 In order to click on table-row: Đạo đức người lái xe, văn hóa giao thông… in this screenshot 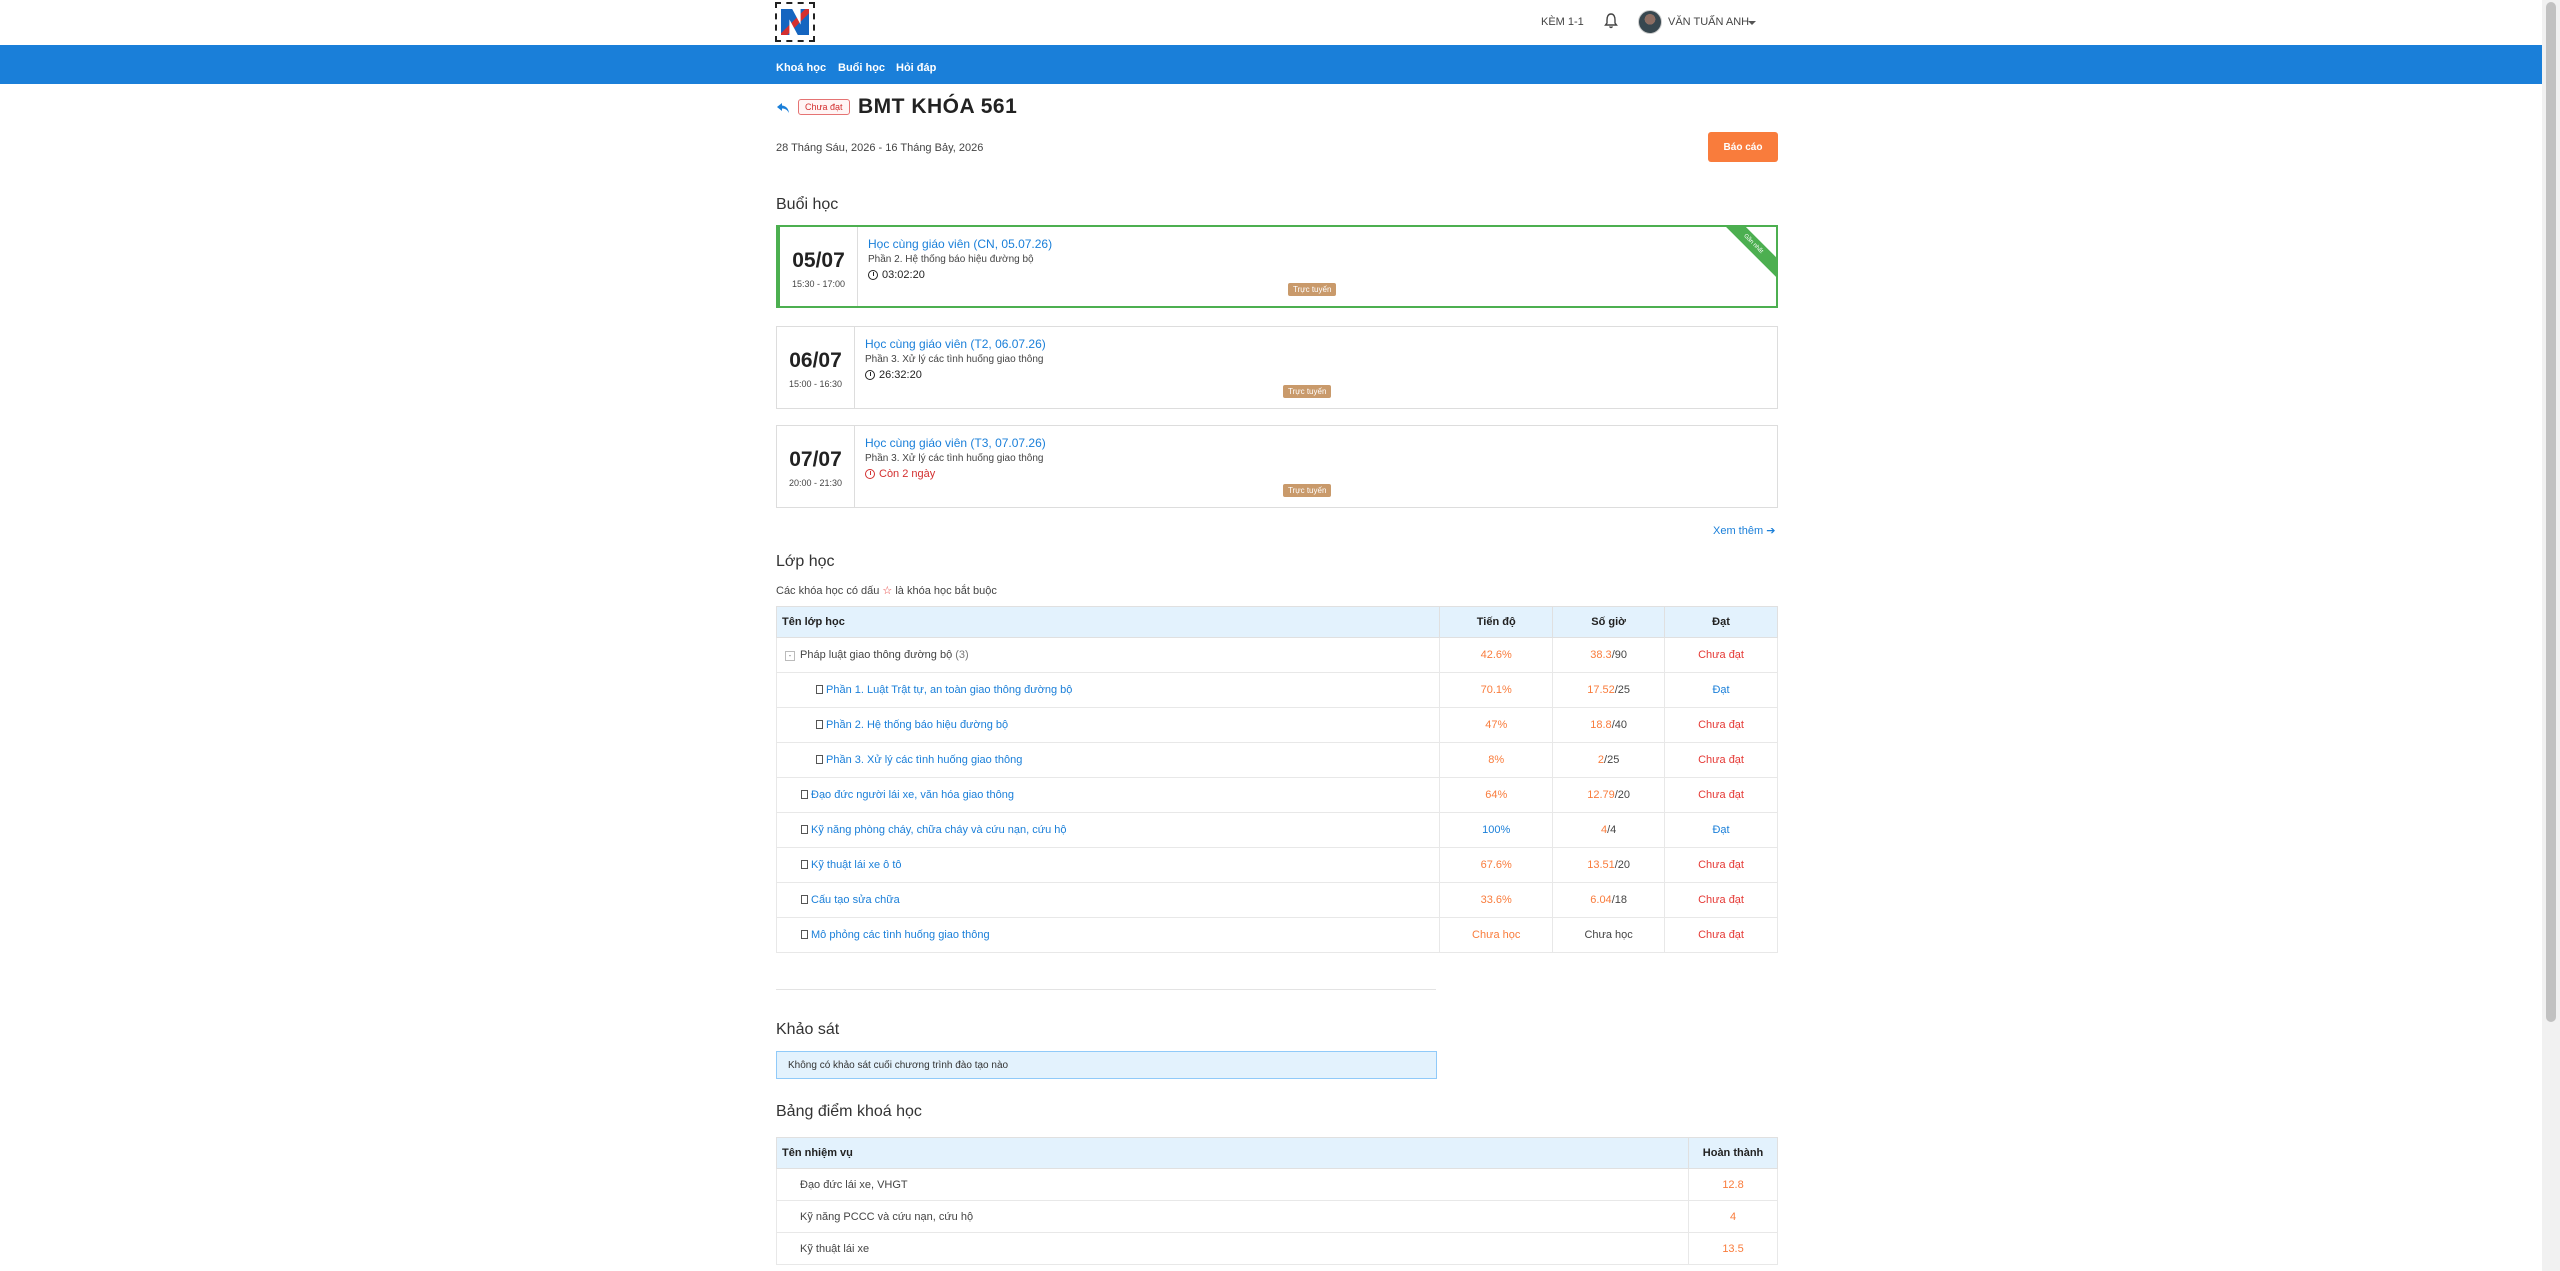, I will do `click(1276, 795)`.